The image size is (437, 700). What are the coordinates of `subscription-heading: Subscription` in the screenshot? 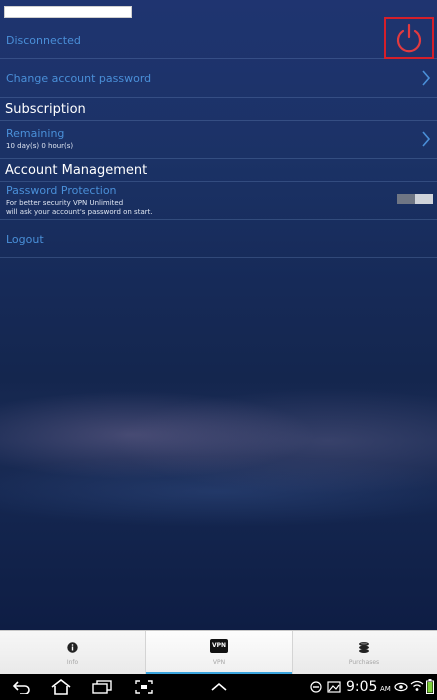 It's located at (45, 109).